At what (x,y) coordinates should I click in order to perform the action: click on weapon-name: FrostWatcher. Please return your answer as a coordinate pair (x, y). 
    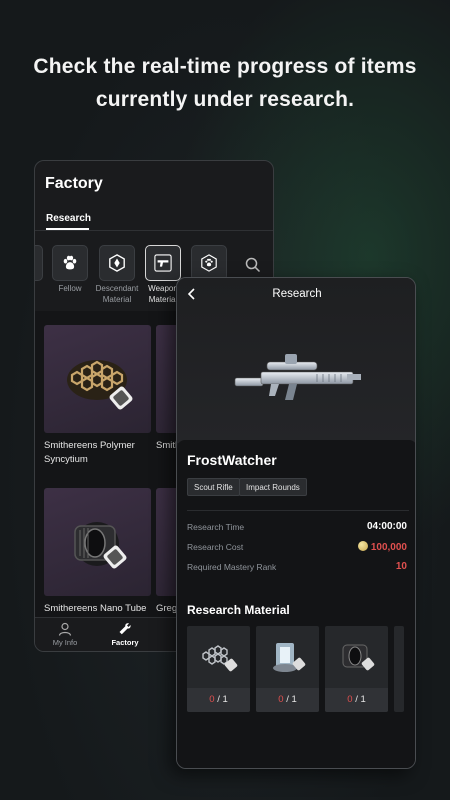
    Looking at the image, I should click on (232, 460).